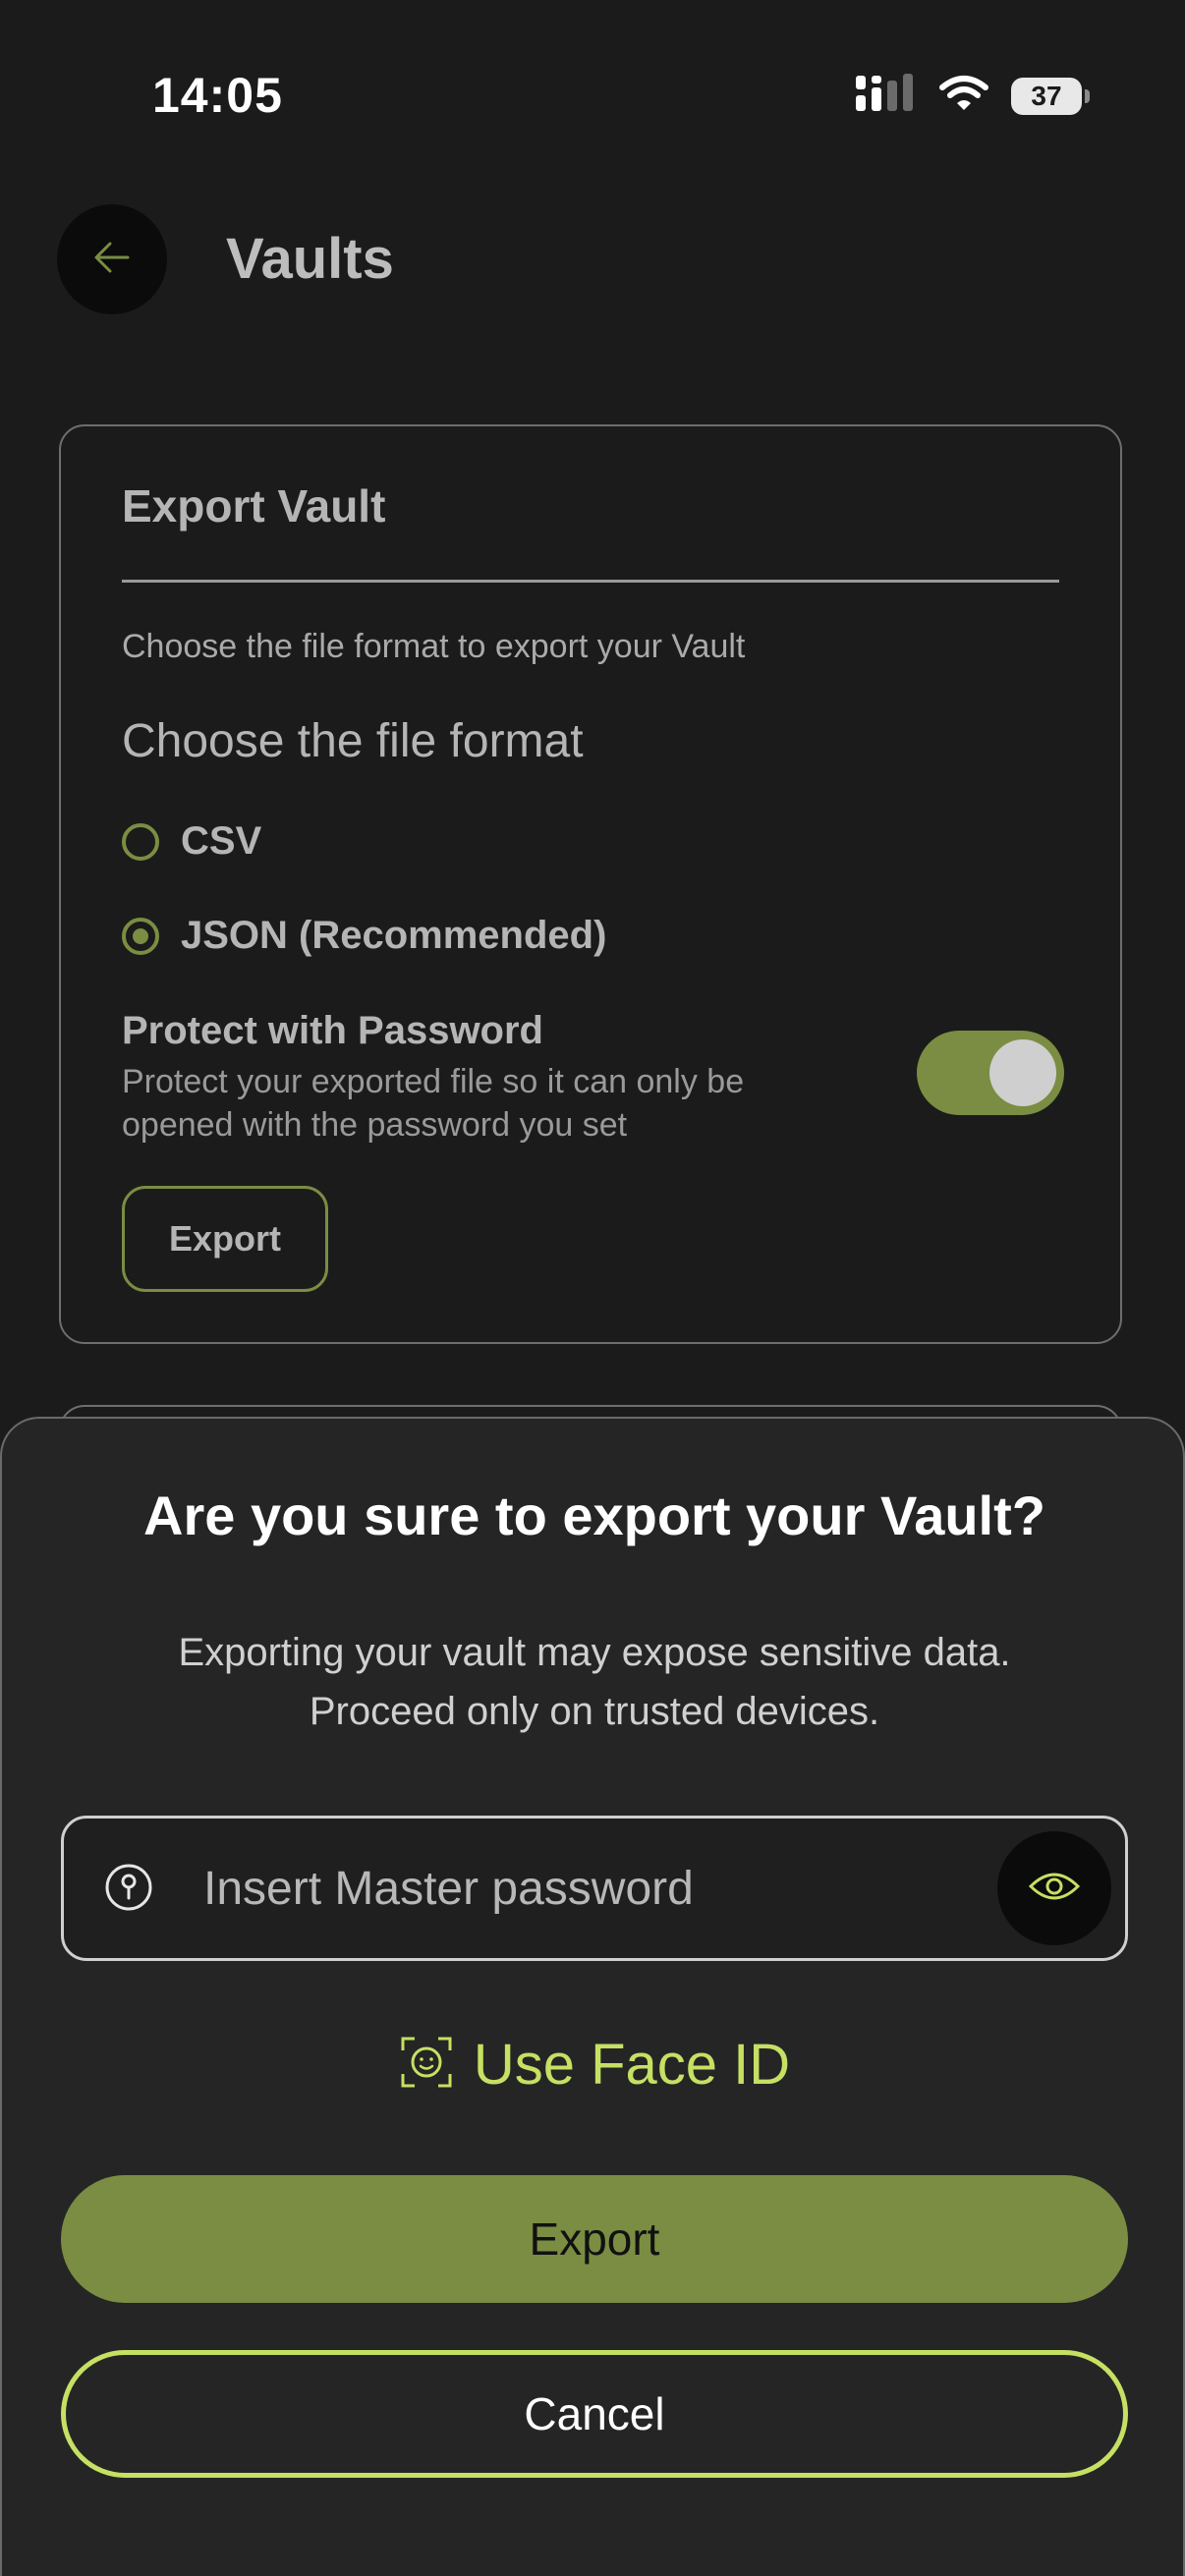  Describe the element at coordinates (353, 741) in the screenshot. I see `format-label: Choose the file format` at that location.